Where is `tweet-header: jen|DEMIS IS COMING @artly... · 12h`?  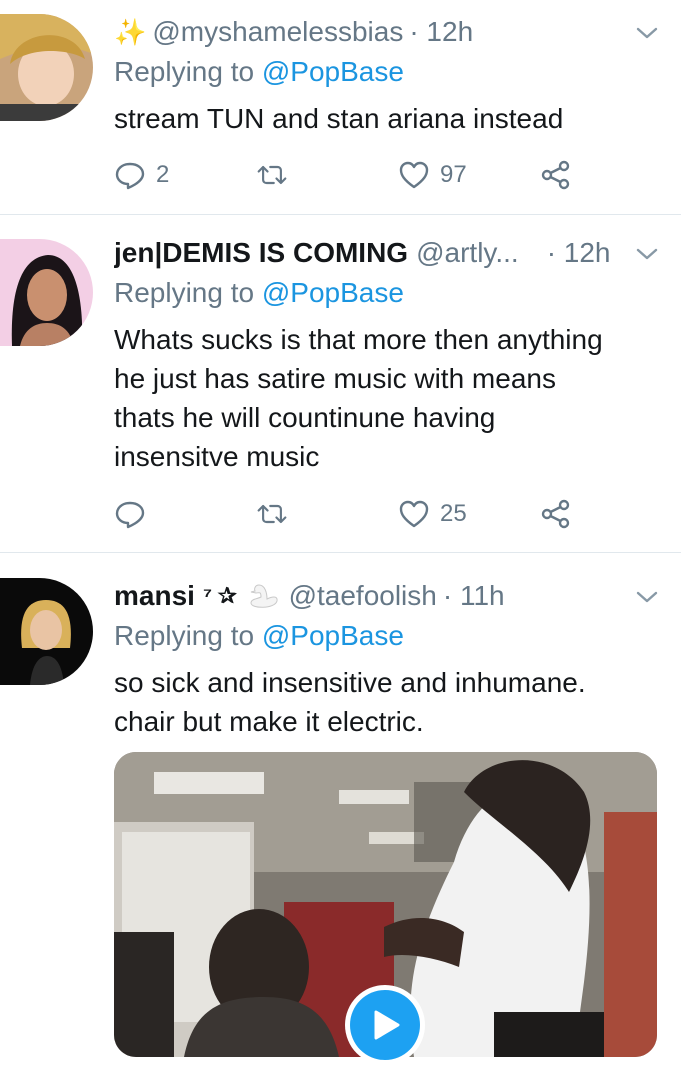 tweet-header: jen|DEMIS IS COMING @artly... · 12h is located at coordinates (372, 253).